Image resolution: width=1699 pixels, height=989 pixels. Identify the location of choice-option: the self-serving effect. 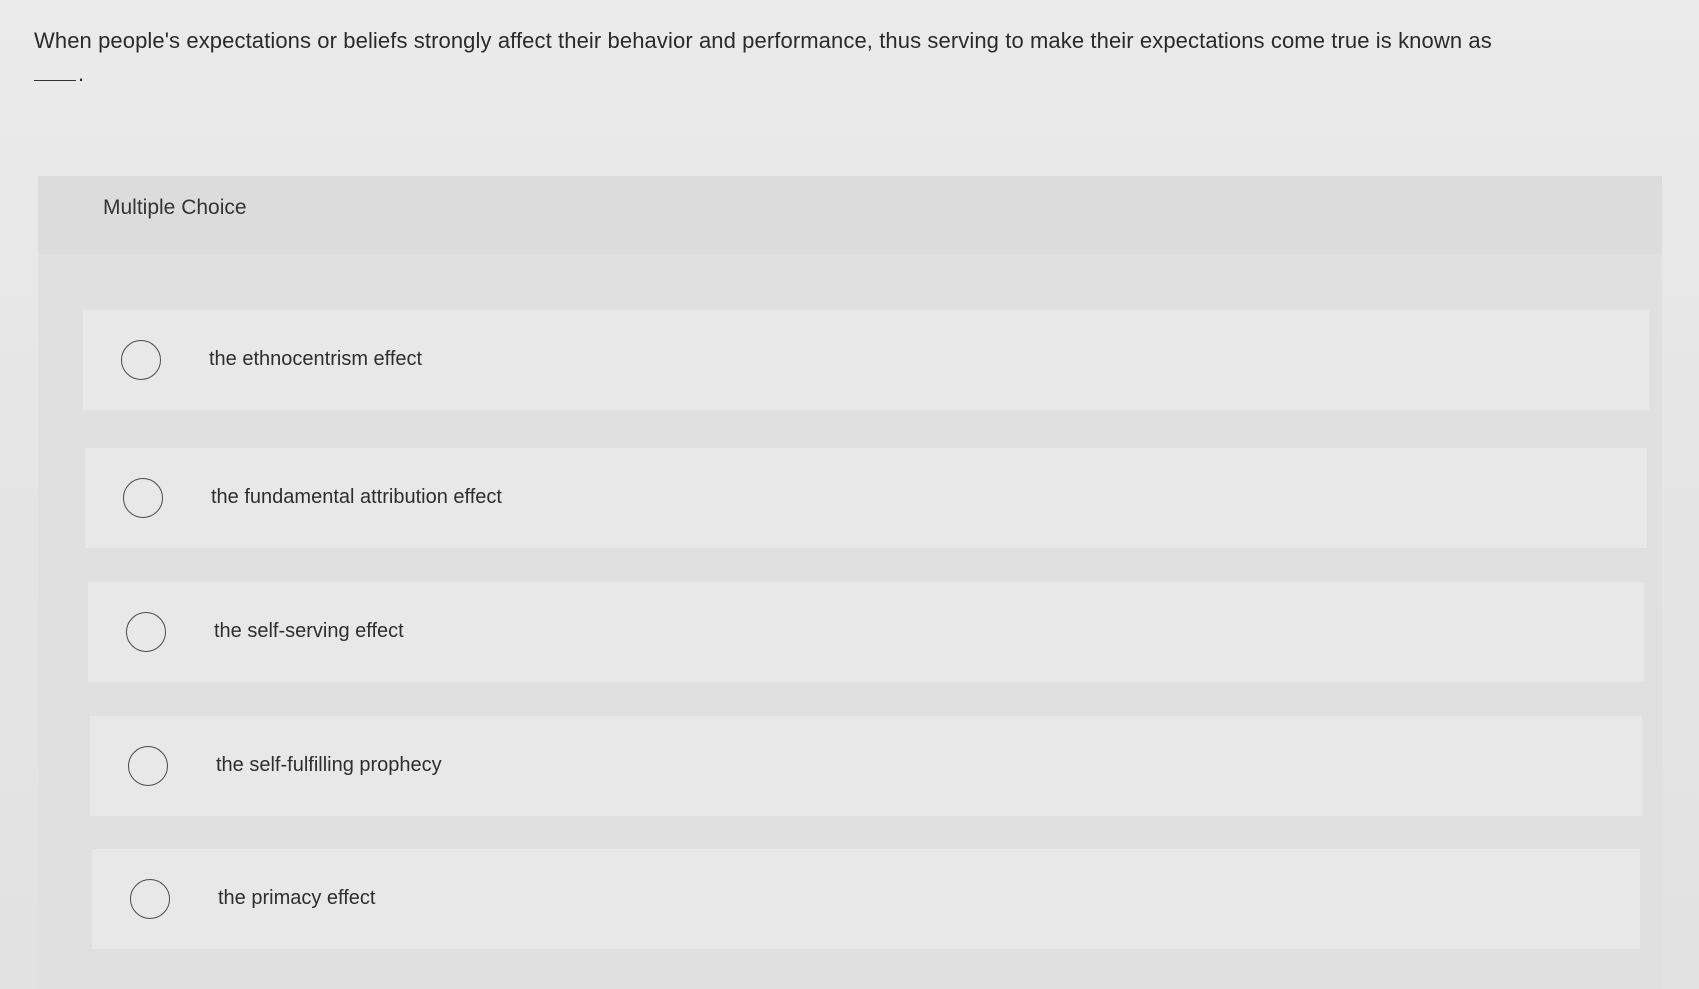
(866, 632).